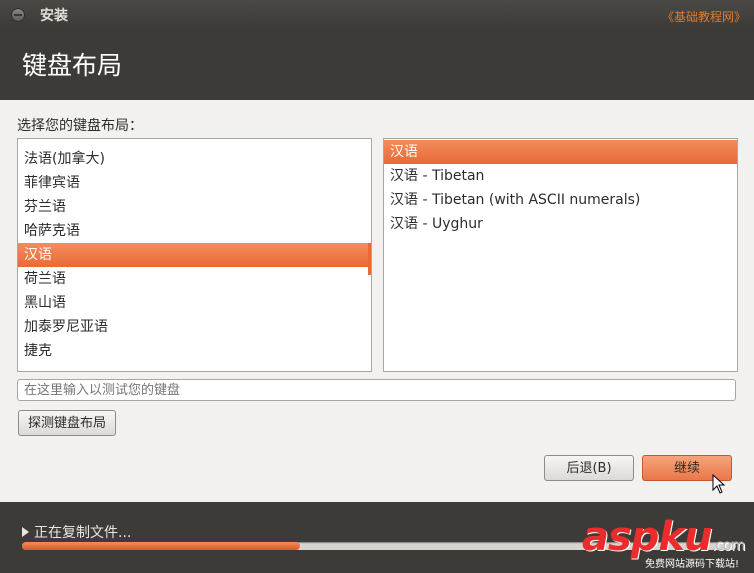  I want to click on page-title: 键盘布局, so click(72, 65).